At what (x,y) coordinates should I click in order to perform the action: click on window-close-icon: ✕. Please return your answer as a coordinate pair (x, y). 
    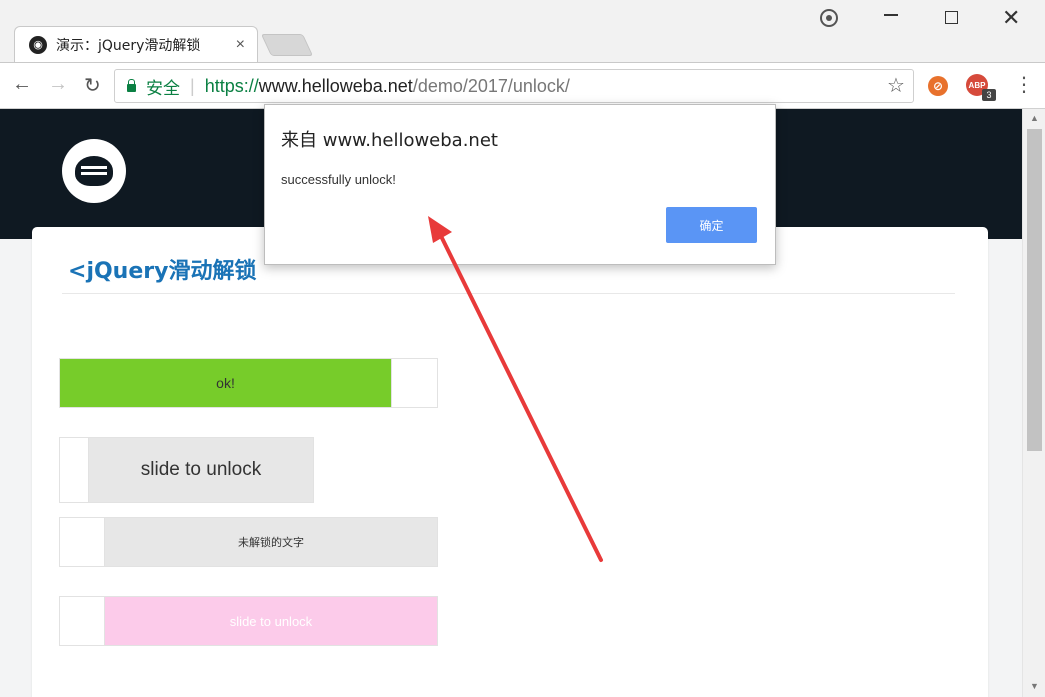
    Looking at the image, I should click on (1011, 18).